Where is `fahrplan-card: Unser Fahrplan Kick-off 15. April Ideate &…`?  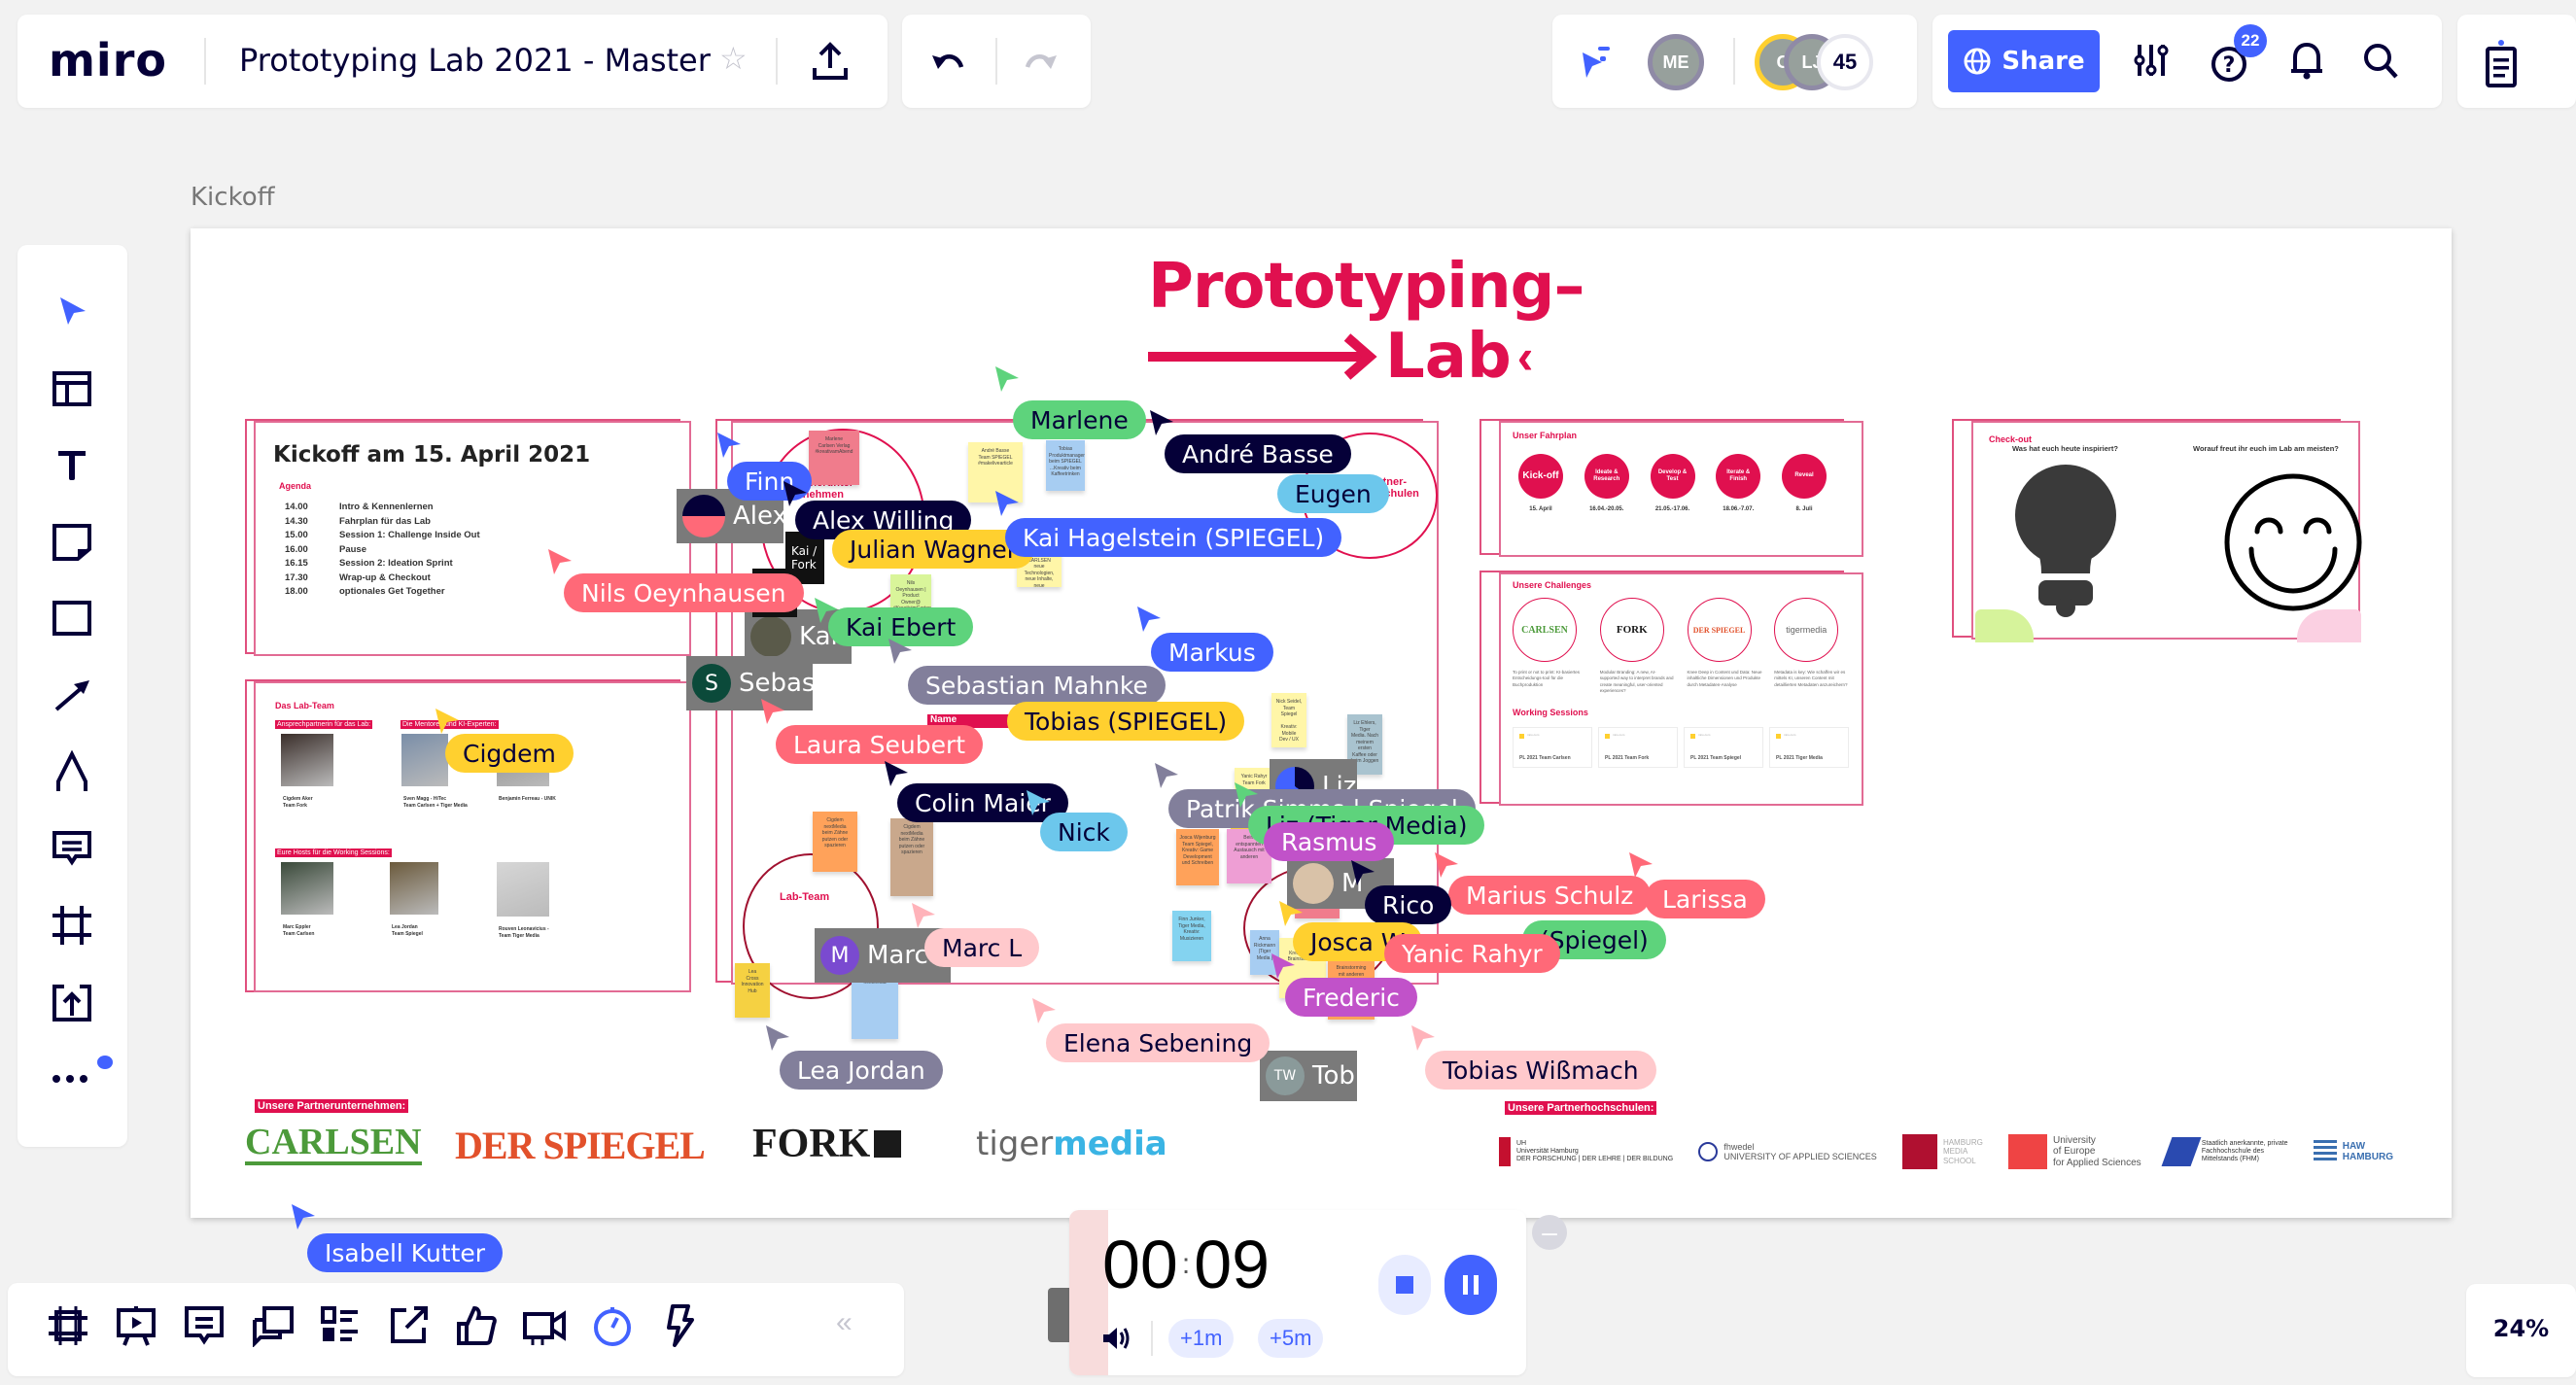 fahrplan-card: Unser Fahrplan Kick-off 15. April Ideate &… is located at coordinates (1681, 489).